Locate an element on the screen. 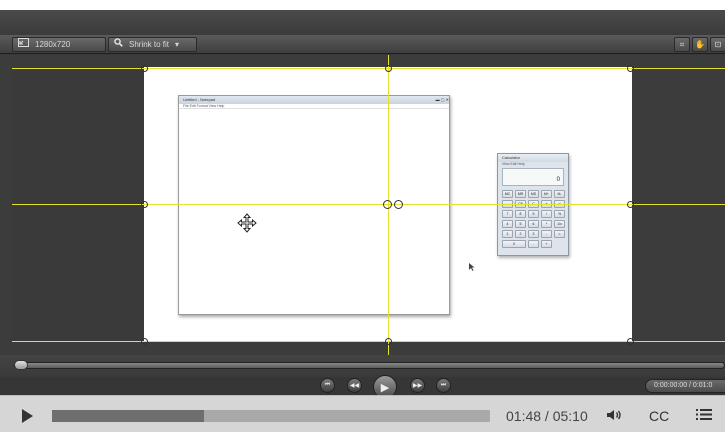  guide-line-top is located at coordinates (368, 68).